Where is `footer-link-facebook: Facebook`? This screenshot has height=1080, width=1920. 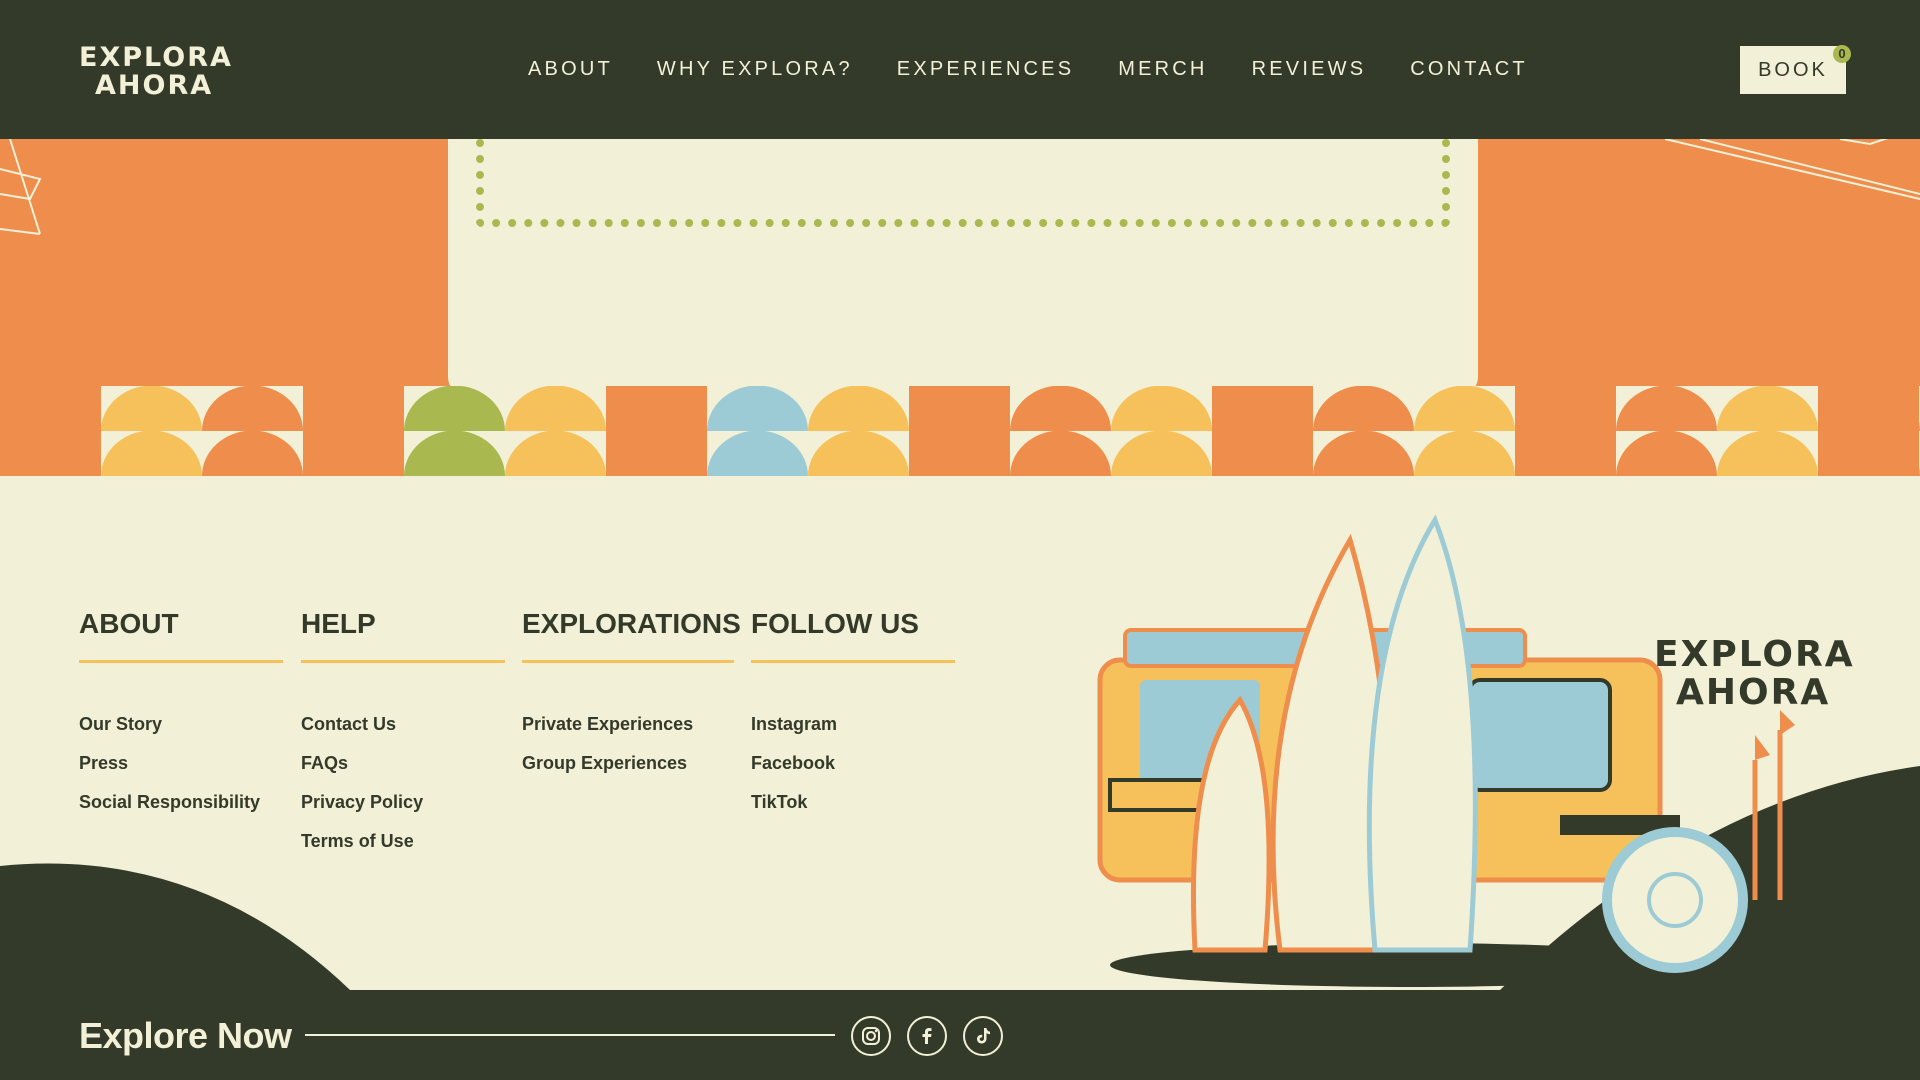
footer-link-facebook: Facebook is located at coordinates (853, 763).